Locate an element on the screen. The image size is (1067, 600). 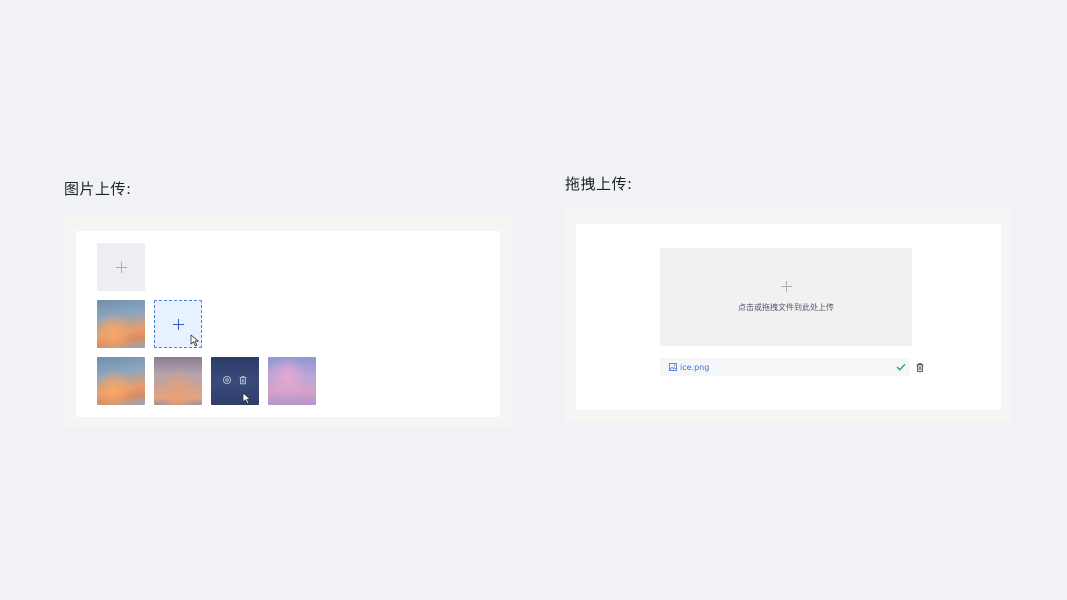
drag-drop-area: 点击或拖拽文件到此处上传 is located at coordinates (786, 297).